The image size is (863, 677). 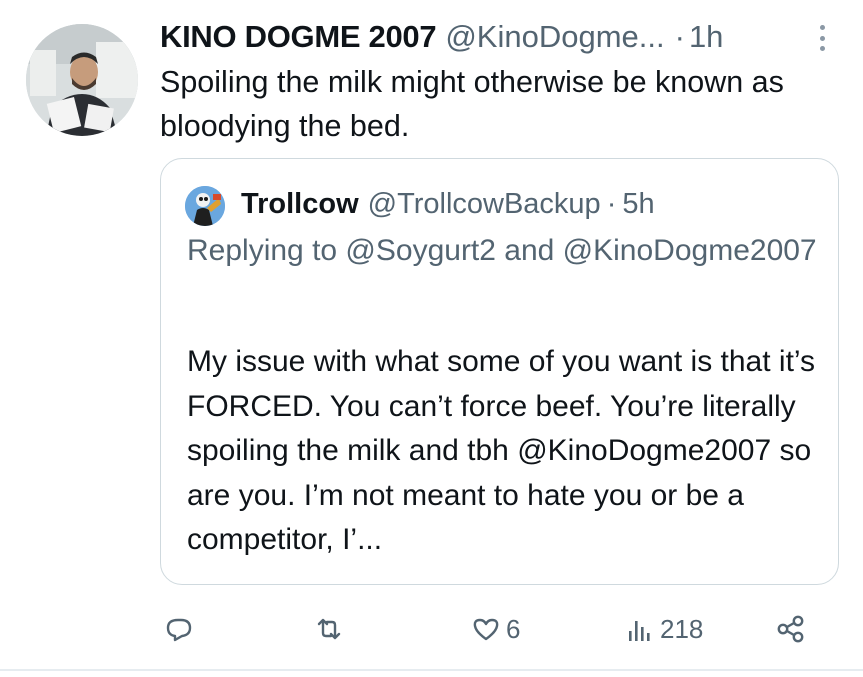 I want to click on heart-icon, so click(x=486, y=629).